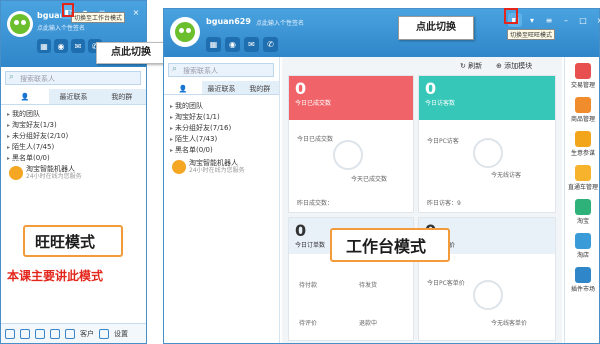 The width and height of the screenshot is (600, 344). Describe the element at coordinates (270, 44) in the screenshot. I see `phone-icon: ✆` at that location.